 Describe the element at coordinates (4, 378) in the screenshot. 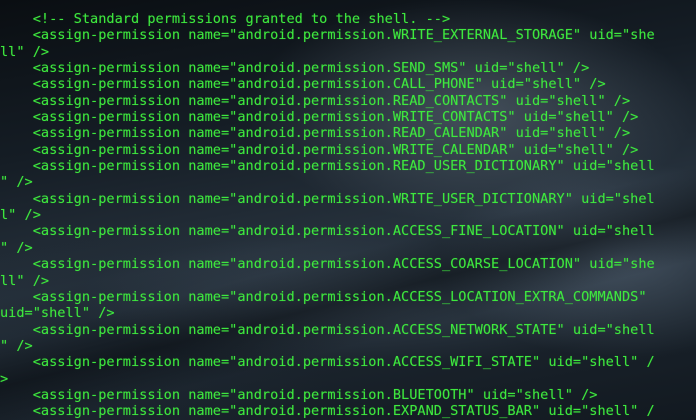

I see `terminal-line: >` at that location.